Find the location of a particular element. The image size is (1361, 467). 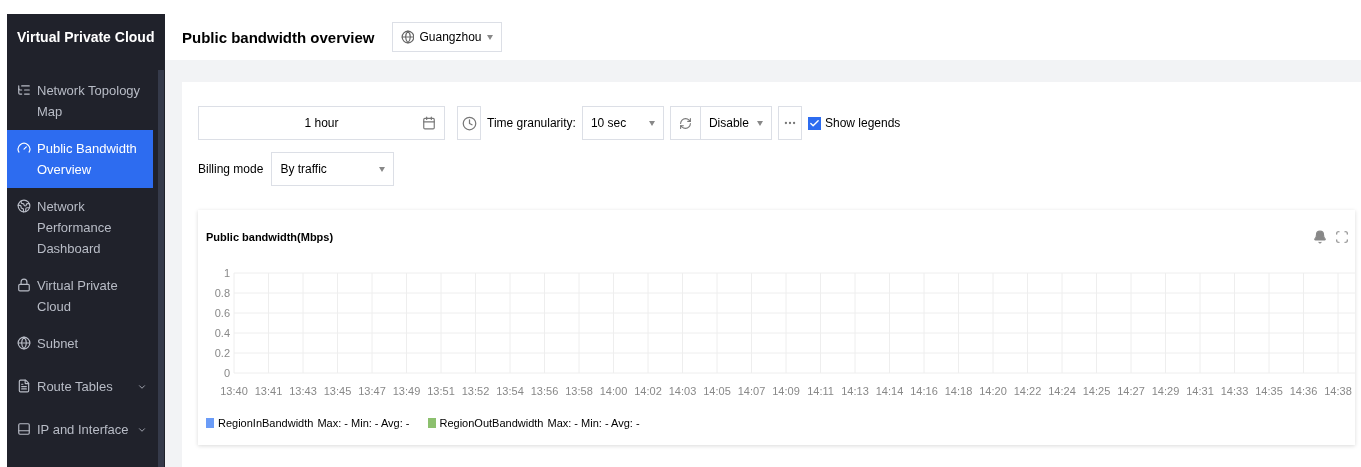

billing-select: By traffic is located at coordinates (333, 169).